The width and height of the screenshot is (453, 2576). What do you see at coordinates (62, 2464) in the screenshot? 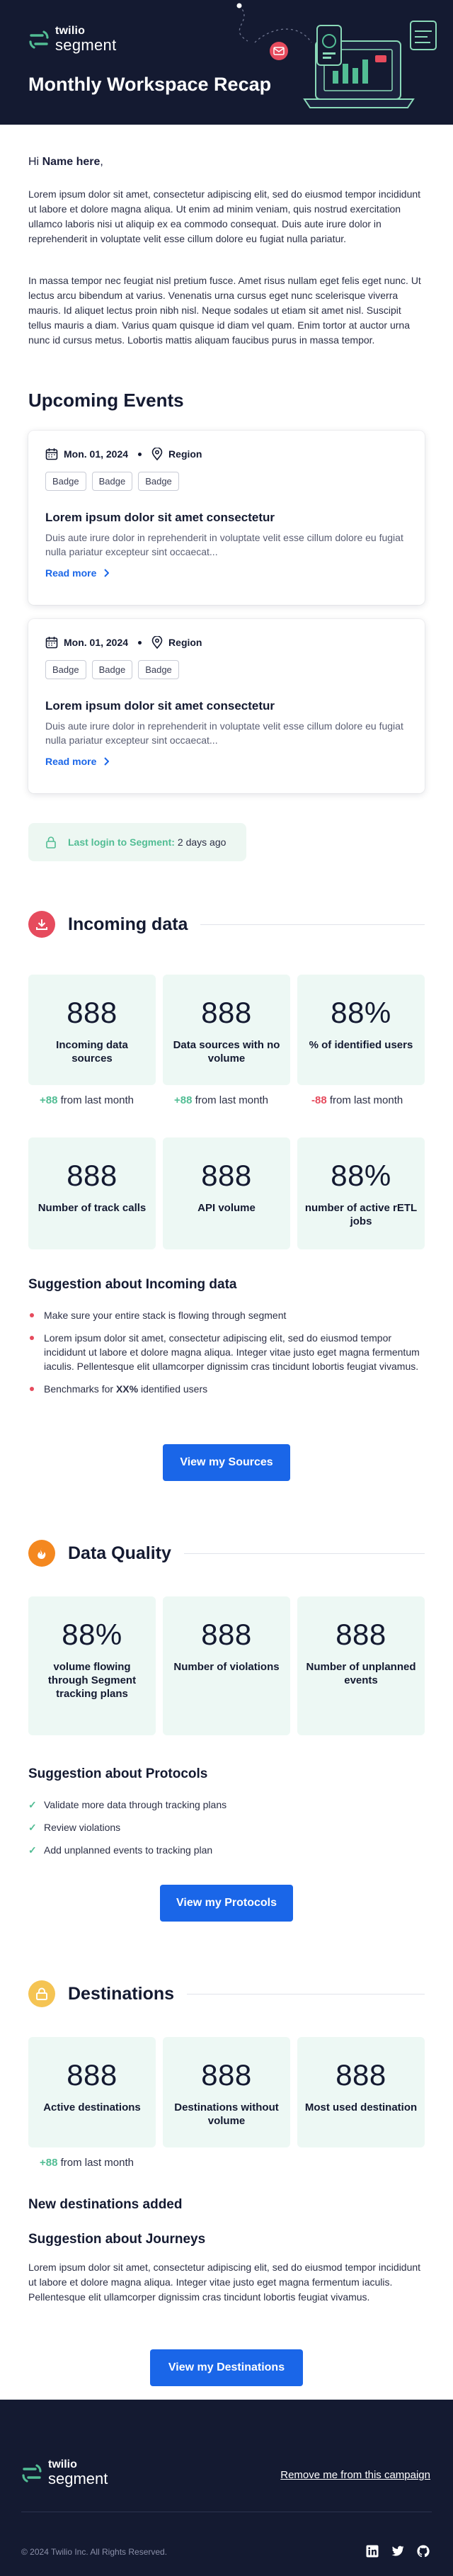
I see `footer-brand-line1: twilio` at bounding box center [62, 2464].